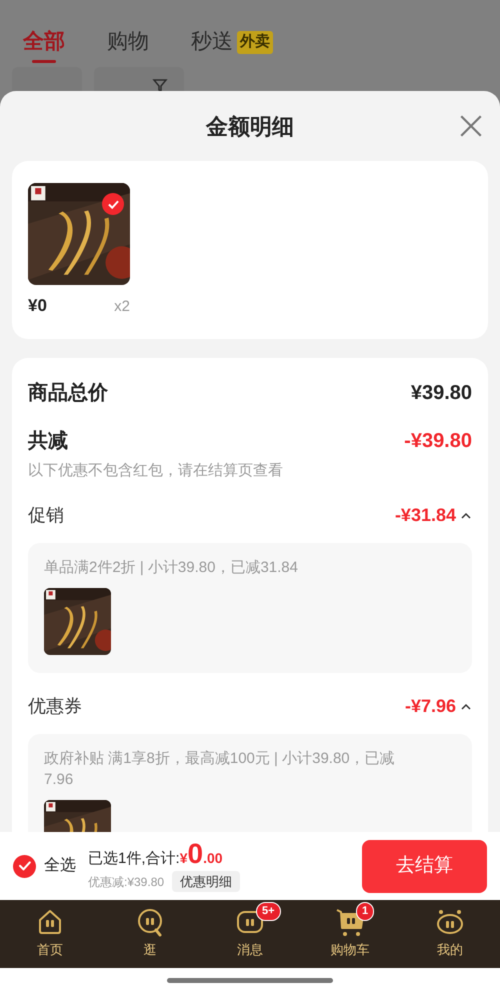 This screenshot has height=993, width=500. I want to click on discount-value: -¥39.80, so click(438, 441).